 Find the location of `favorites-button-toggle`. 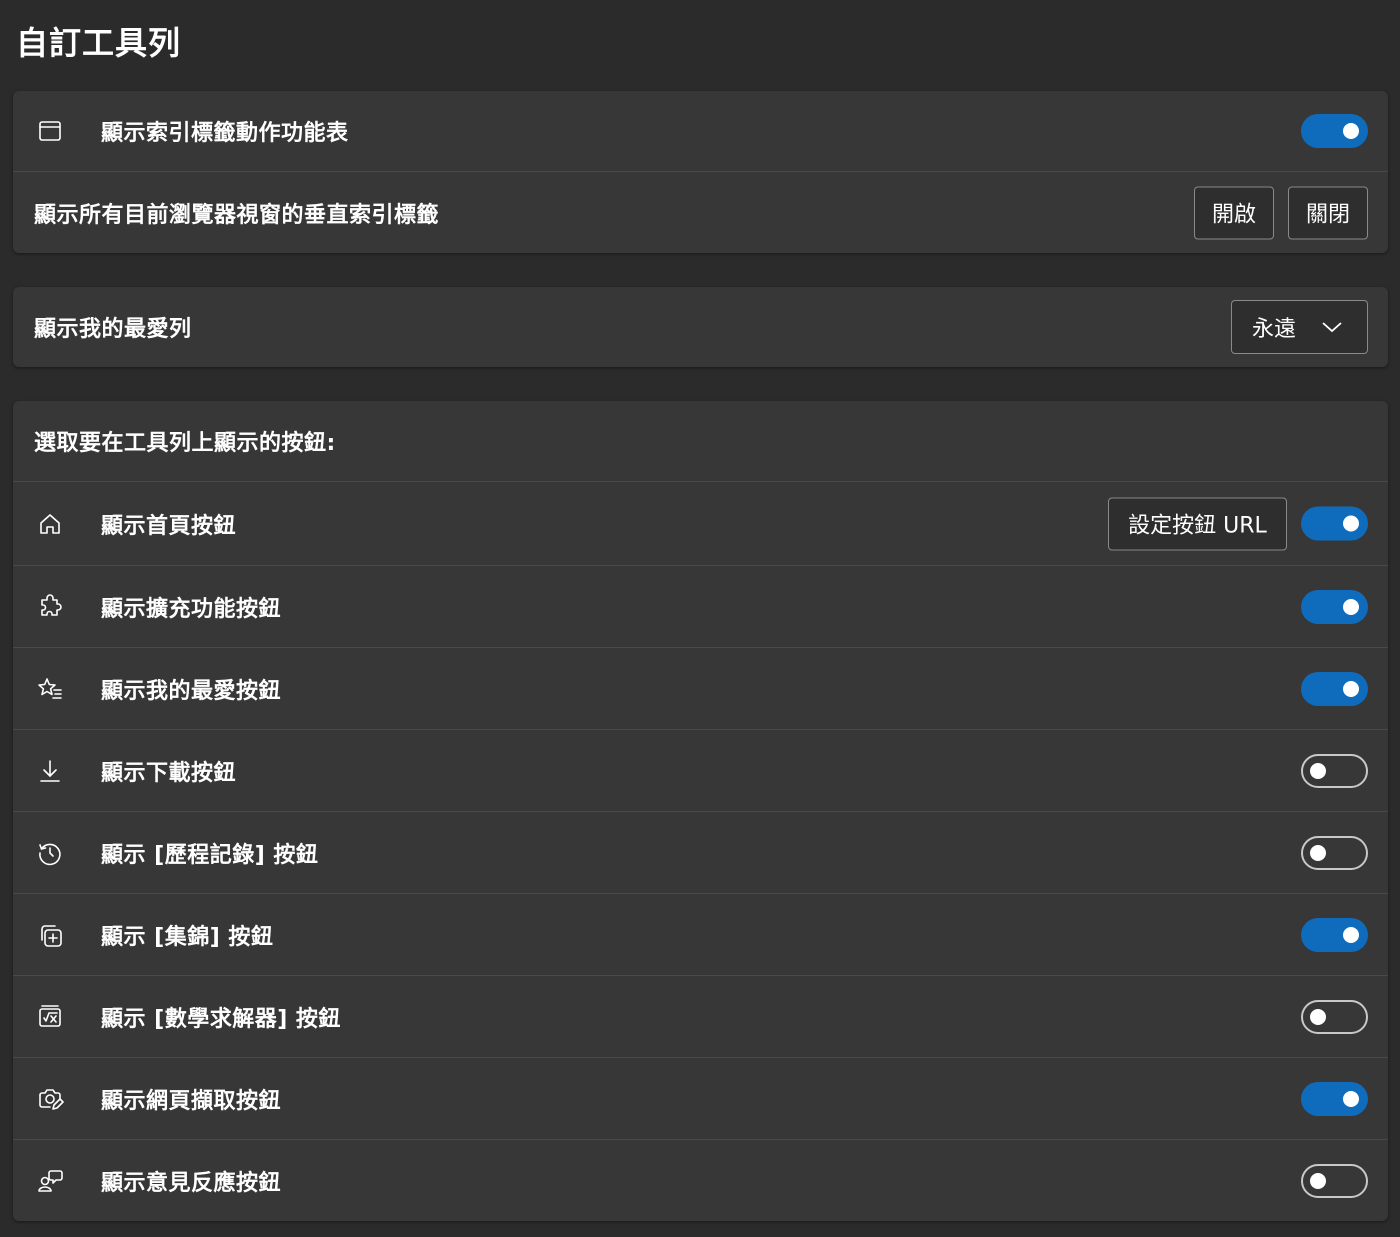

favorites-button-toggle is located at coordinates (1334, 688).